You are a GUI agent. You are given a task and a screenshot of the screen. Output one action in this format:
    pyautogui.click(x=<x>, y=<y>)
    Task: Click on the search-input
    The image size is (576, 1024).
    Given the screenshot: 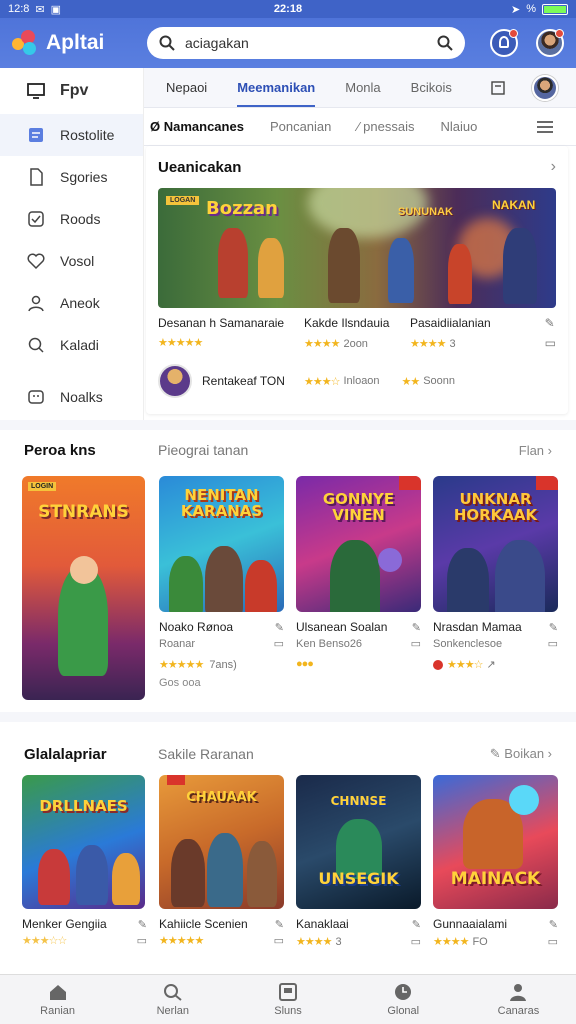 What is the action you would take?
    pyautogui.click(x=306, y=43)
    